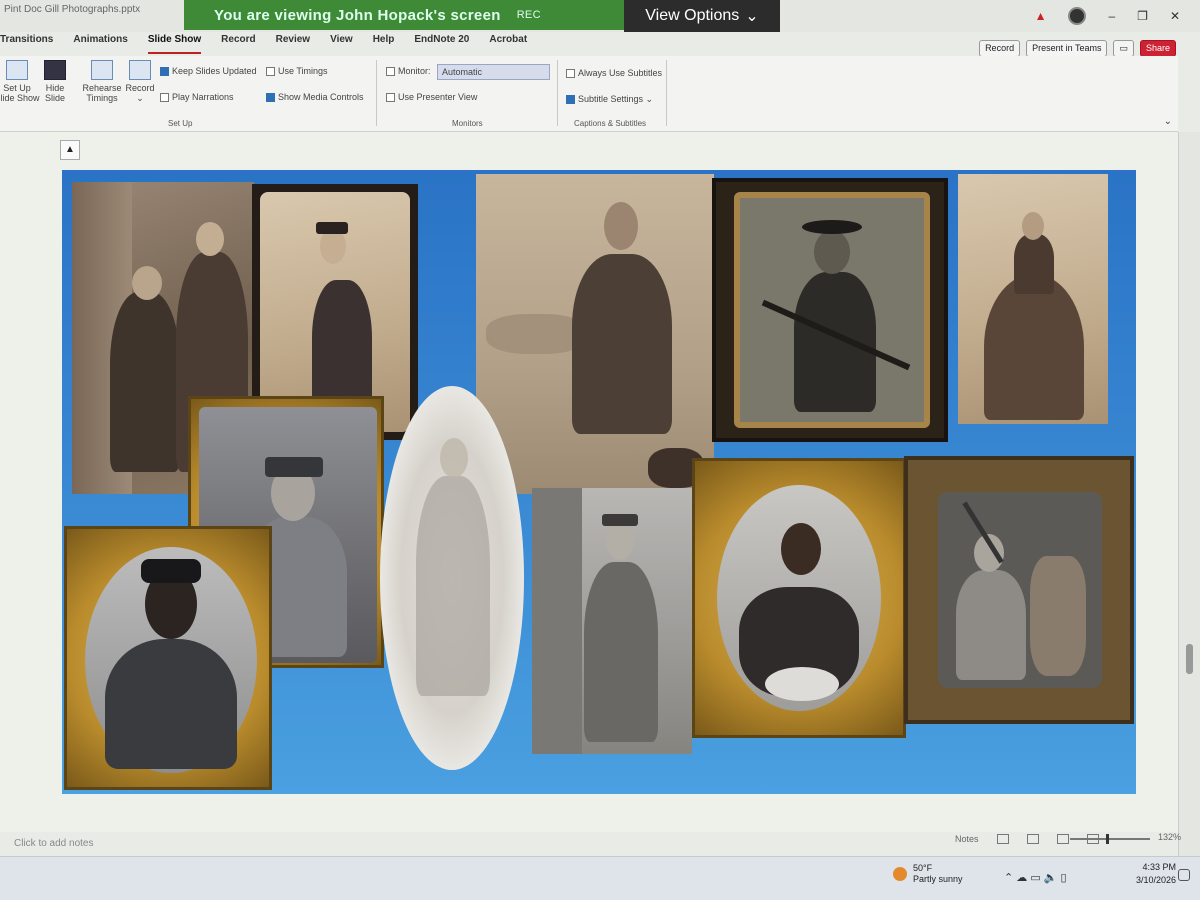 The image size is (1200, 900). What do you see at coordinates (438, 97) in the screenshot?
I see `use-presenter-view-label: Use Presenter View` at bounding box center [438, 97].